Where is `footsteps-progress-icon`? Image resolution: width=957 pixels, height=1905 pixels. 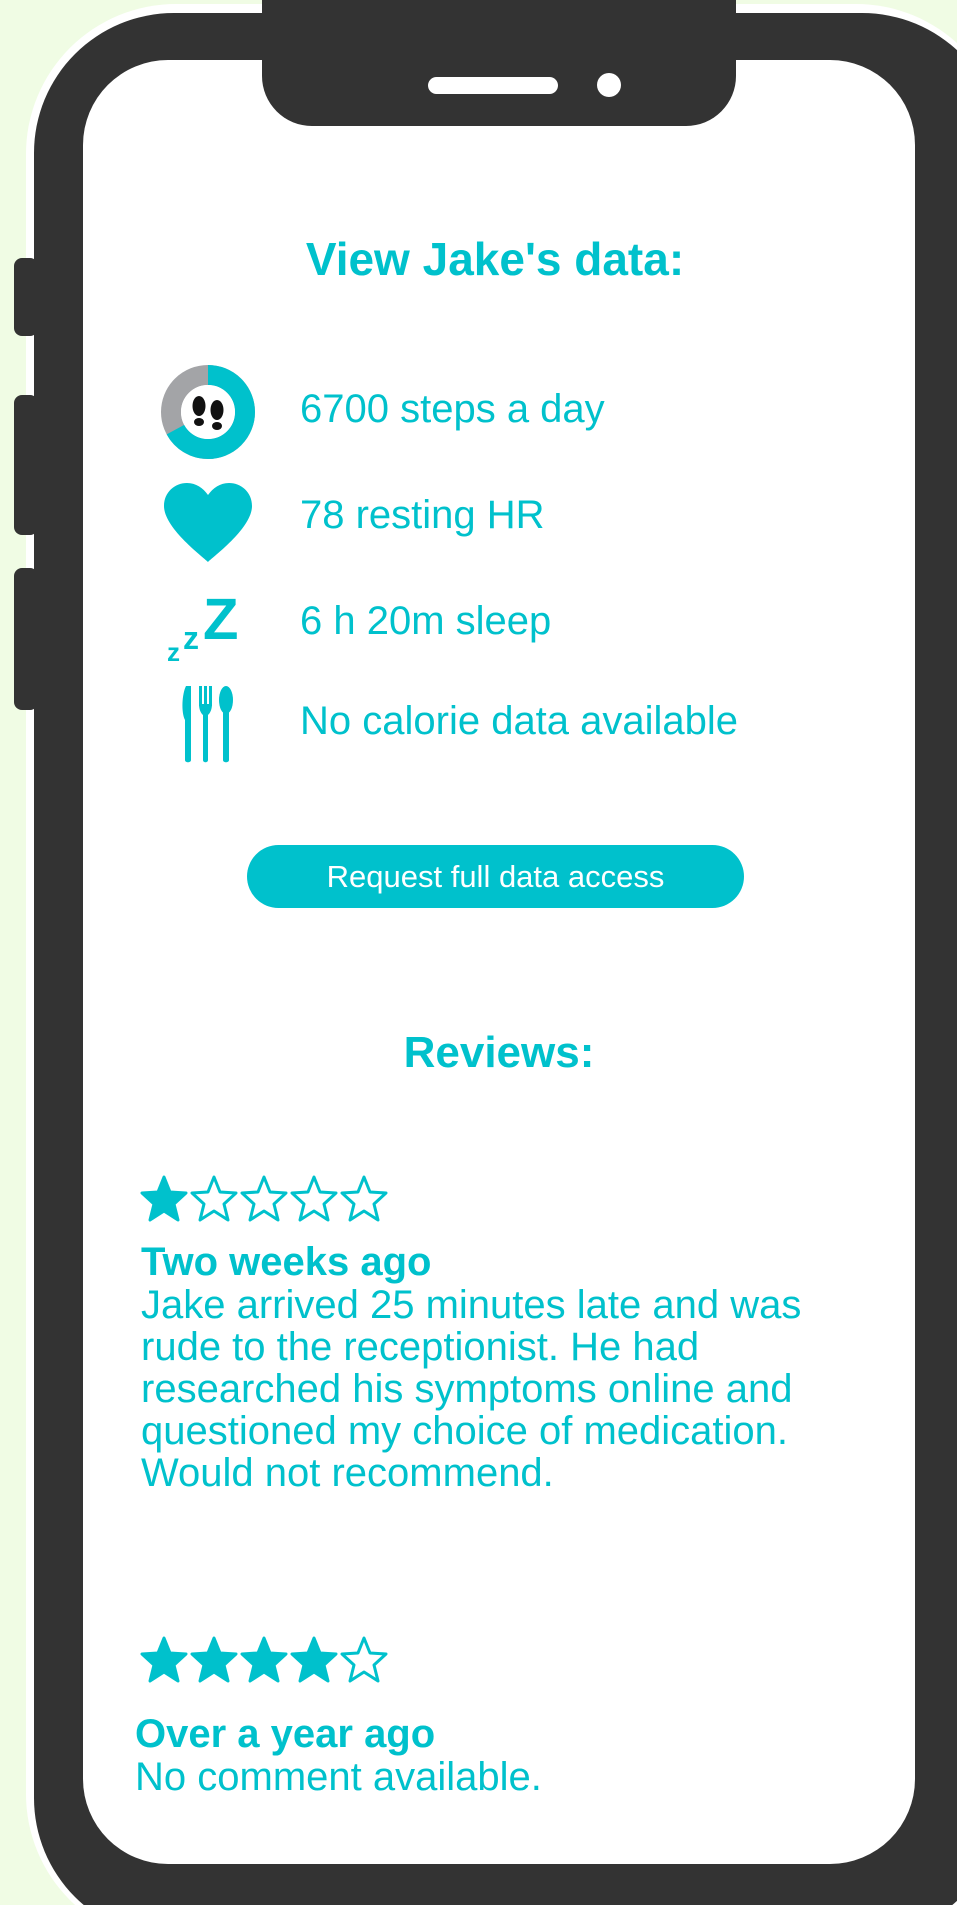 footsteps-progress-icon is located at coordinates (208, 412).